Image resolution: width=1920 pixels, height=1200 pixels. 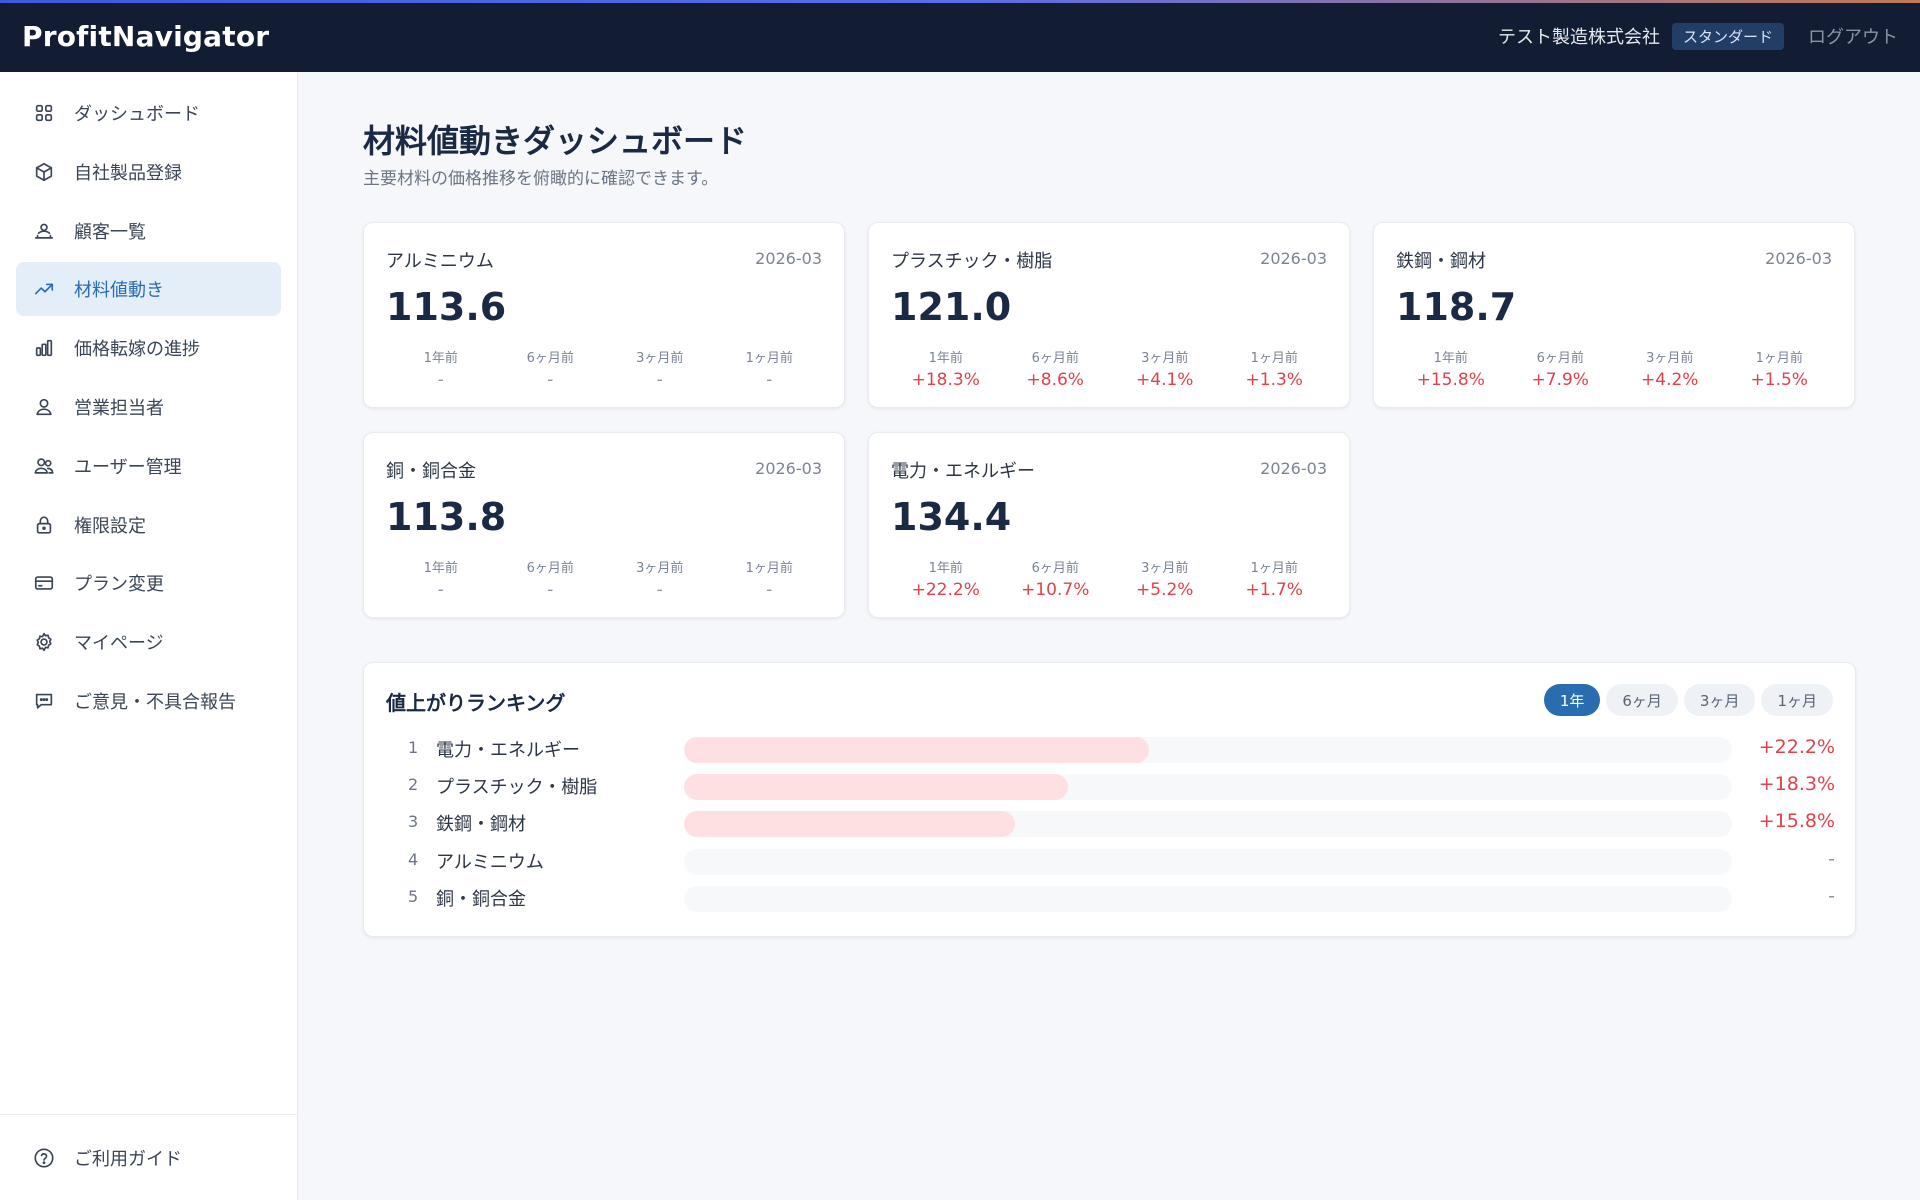 What do you see at coordinates (110, 232) in the screenshot?
I see `sidebar-item-label: 顧客一覧` at bounding box center [110, 232].